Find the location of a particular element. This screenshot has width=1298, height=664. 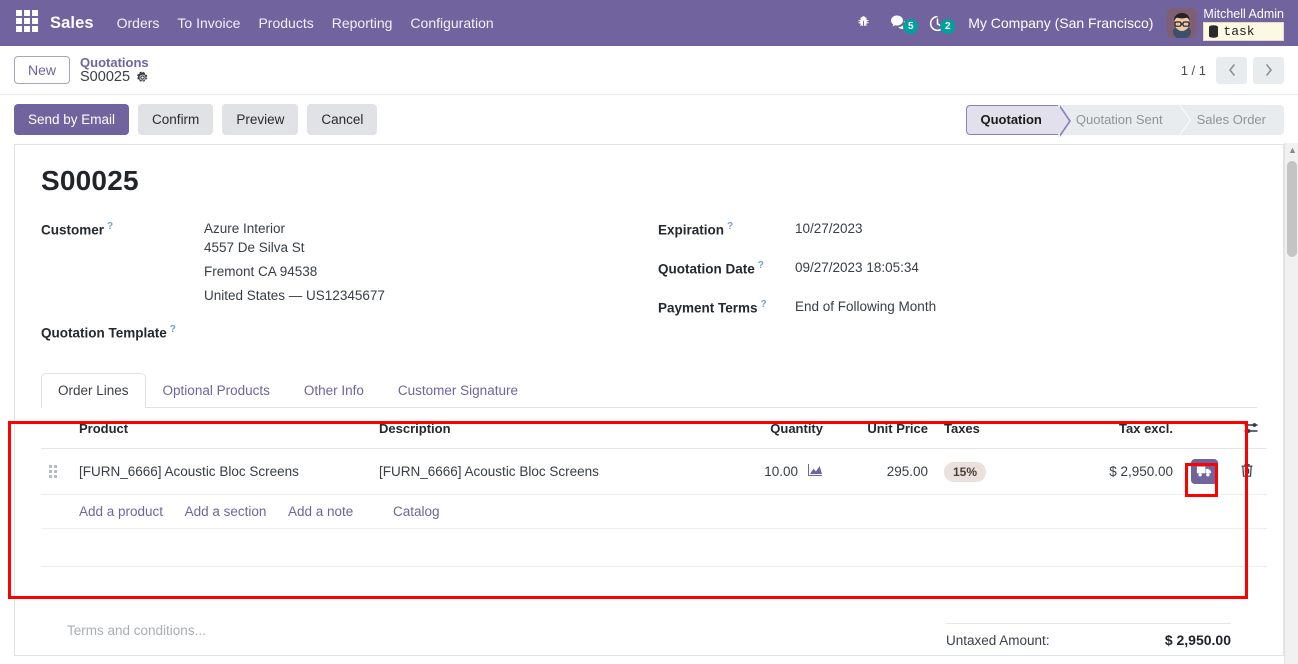

untaxed-amount-value: $ 2,950.00 is located at coordinates (1197, 639).